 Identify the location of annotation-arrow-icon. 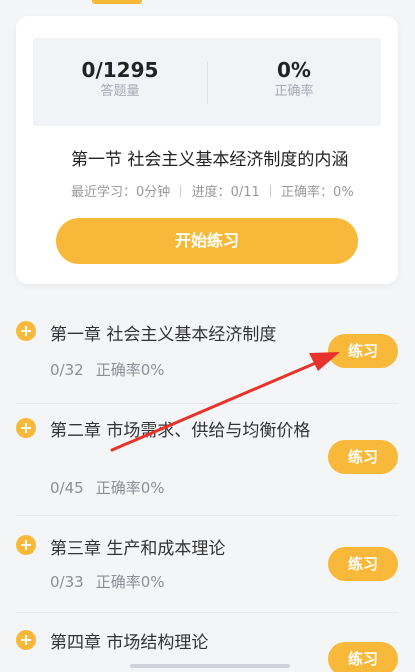
(225, 402).